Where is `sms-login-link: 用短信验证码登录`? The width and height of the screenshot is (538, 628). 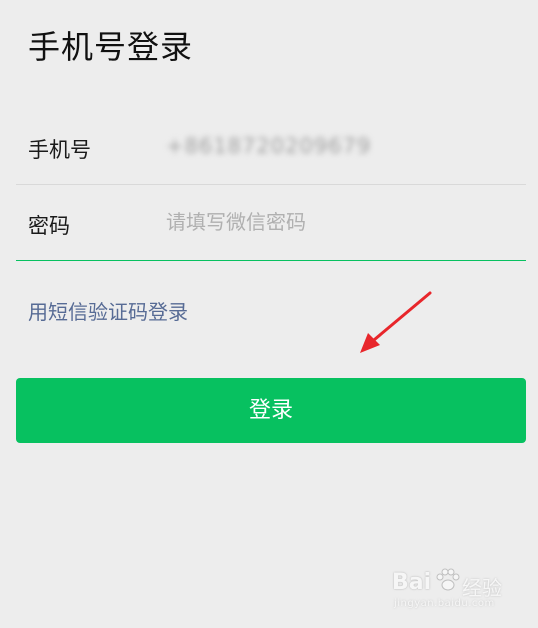
sms-login-link: 用短信验证码登录 is located at coordinates (108, 310).